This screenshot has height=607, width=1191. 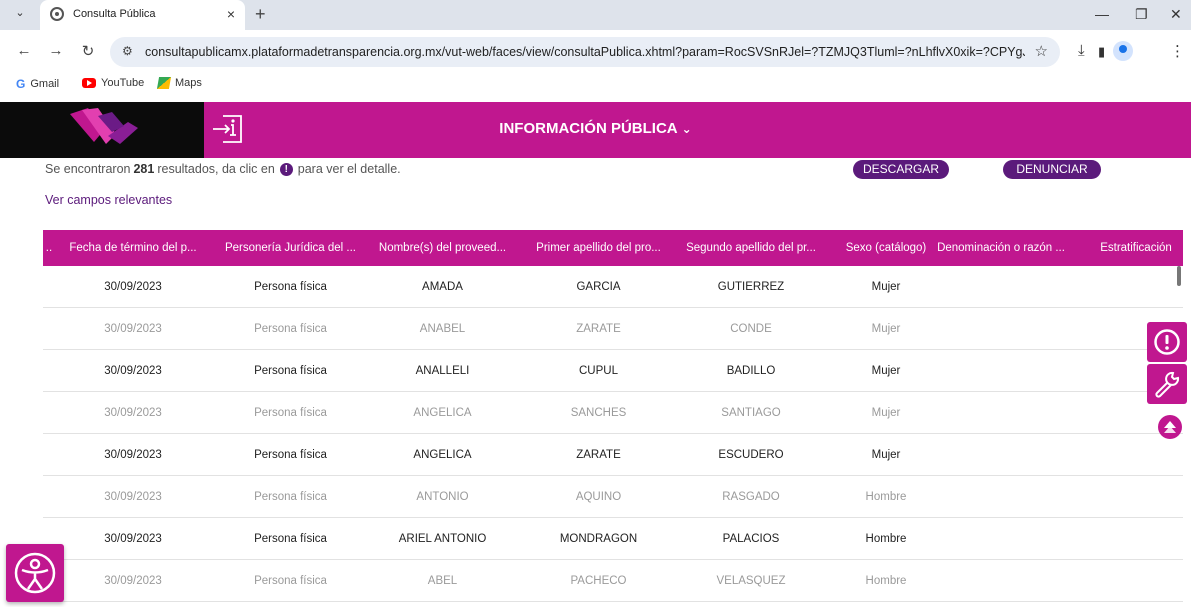 What do you see at coordinates (598, 413) in the screenshot?
I see `cell-first-surname: SANCHES` at bounding box center [598, 413].